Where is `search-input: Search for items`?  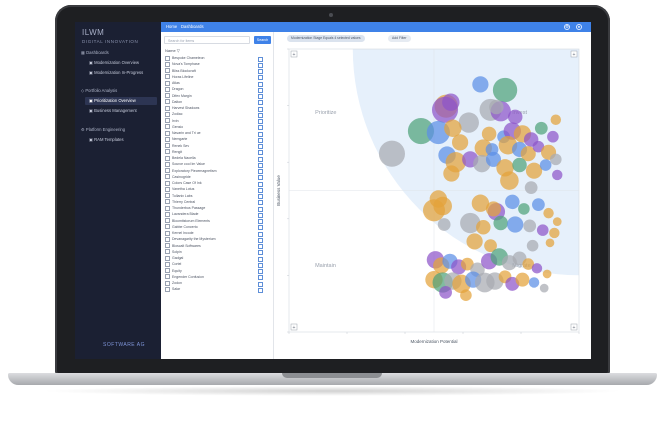
search-input: Search for items is located at coordinates (207, 40).